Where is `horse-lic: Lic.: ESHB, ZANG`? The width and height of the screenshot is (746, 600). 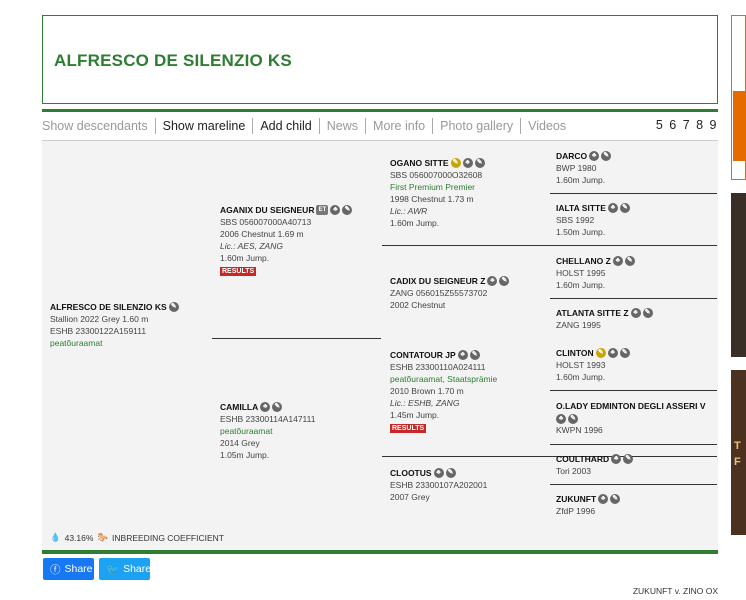 horse-lic: Lic.: ESHB, ZANG is located at coordinates (425, 403).